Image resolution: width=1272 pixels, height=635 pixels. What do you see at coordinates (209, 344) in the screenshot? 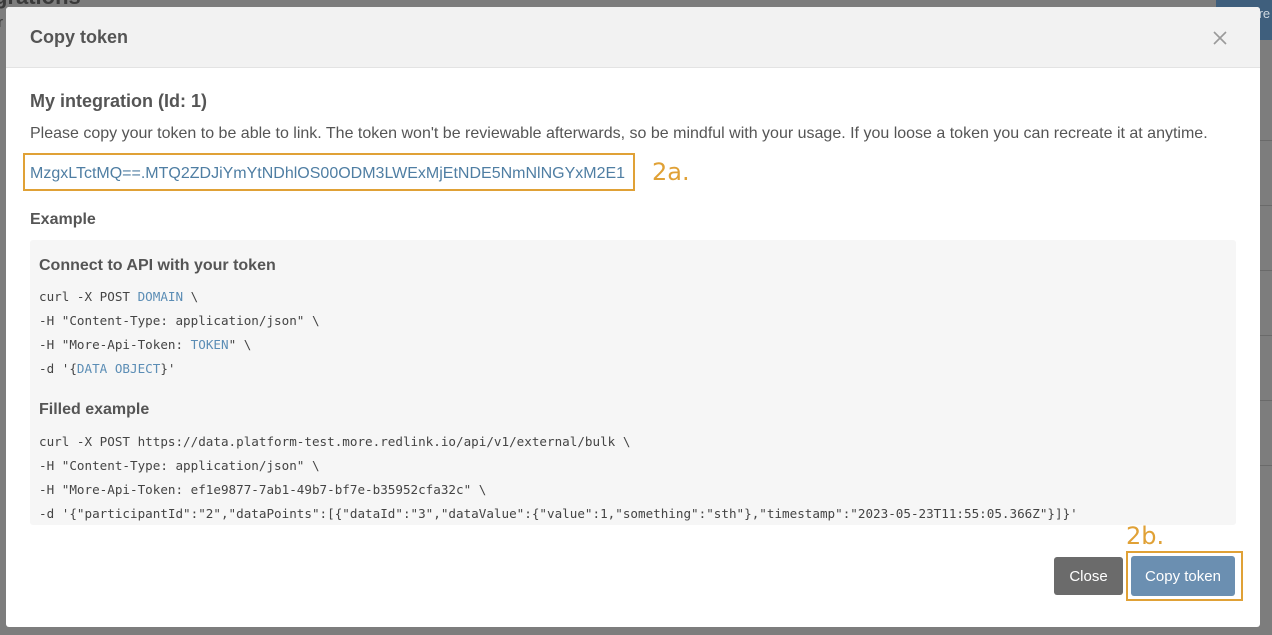
I see `token-placeholder: TOKEN` at bounding box center [209, 344].